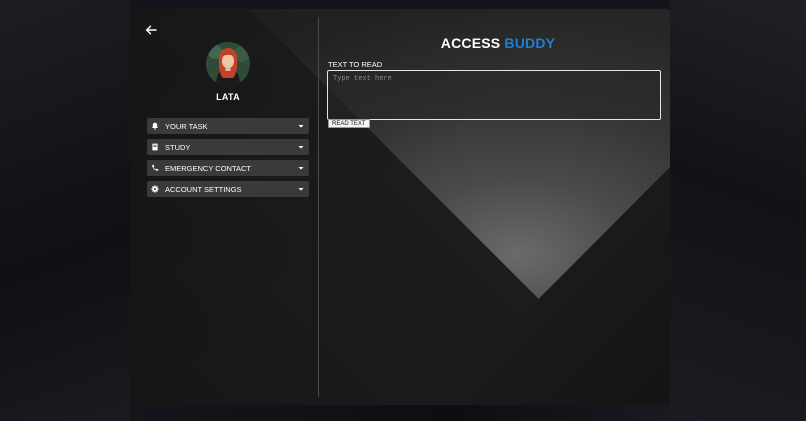  What do you see at coordinates (494, 95) in the screenshot?
I see `text-to-read-input` at bounding box center [494, 95].